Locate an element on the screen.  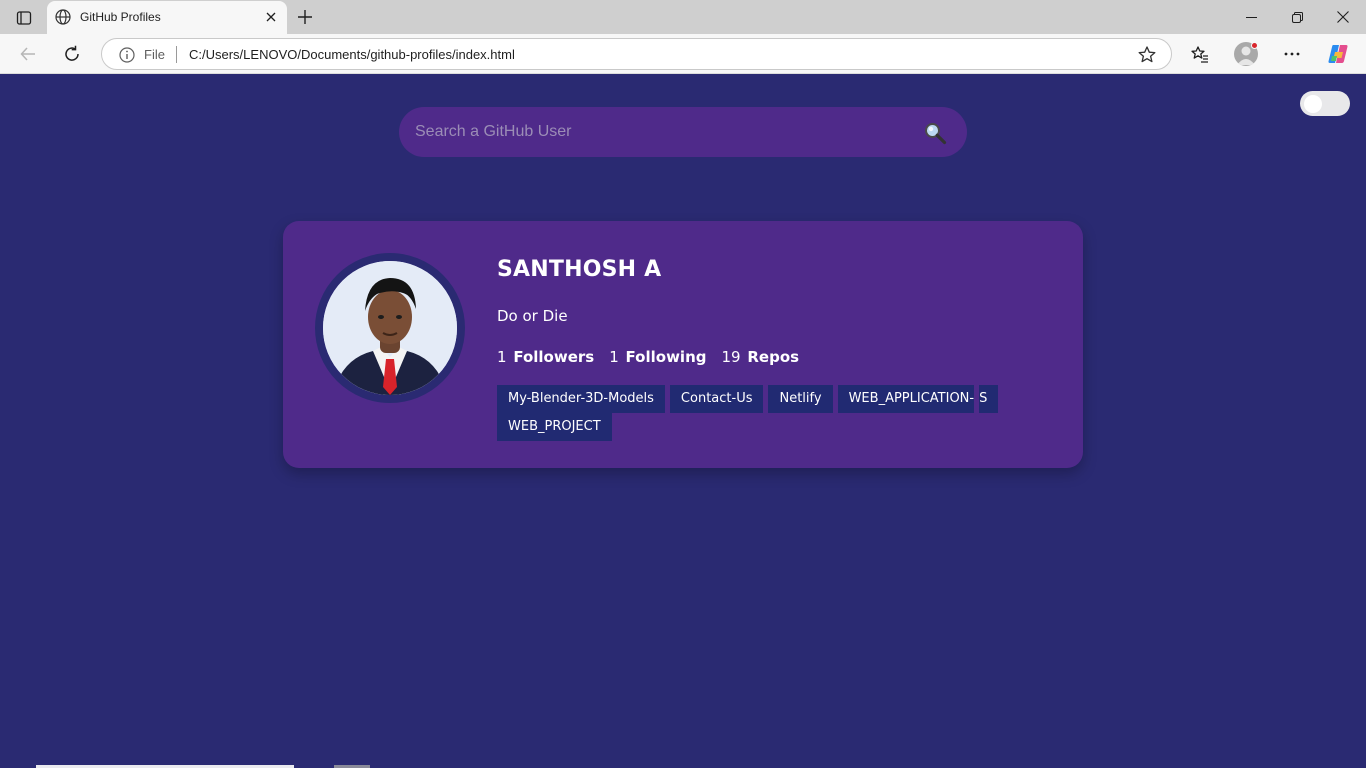
favorites-button is located at coordinates (1200, 54).